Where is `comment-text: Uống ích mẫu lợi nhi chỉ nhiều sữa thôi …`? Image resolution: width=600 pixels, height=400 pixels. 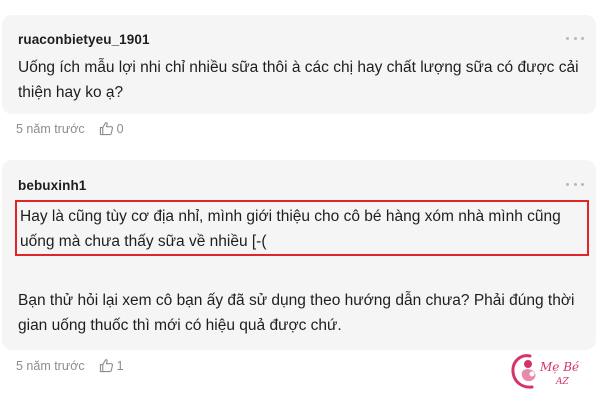
comment-text: Uống ích mẫu lợi nhi chỉ nhiều sữa thôi … is located at coordinates (298, 80).